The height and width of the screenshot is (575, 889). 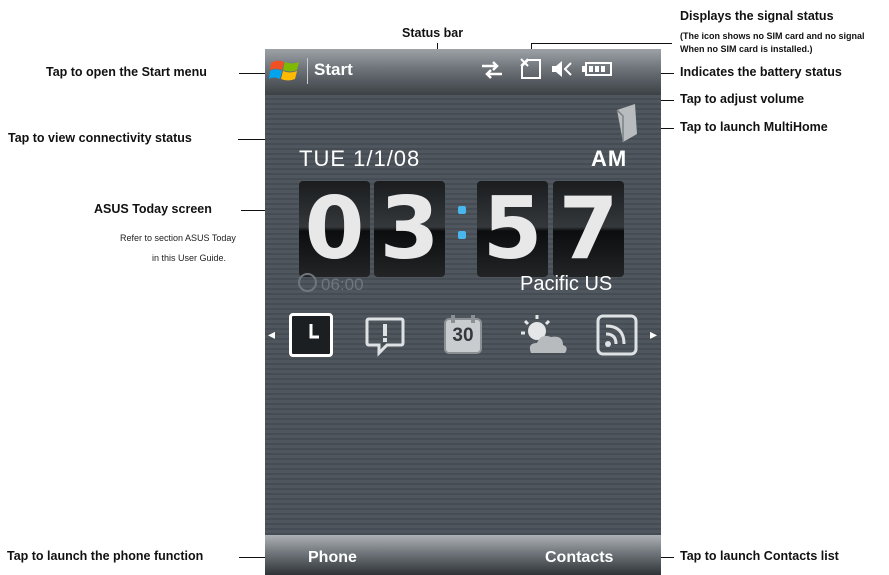 I want to click on signal-leader, so click(x=602, y=43).